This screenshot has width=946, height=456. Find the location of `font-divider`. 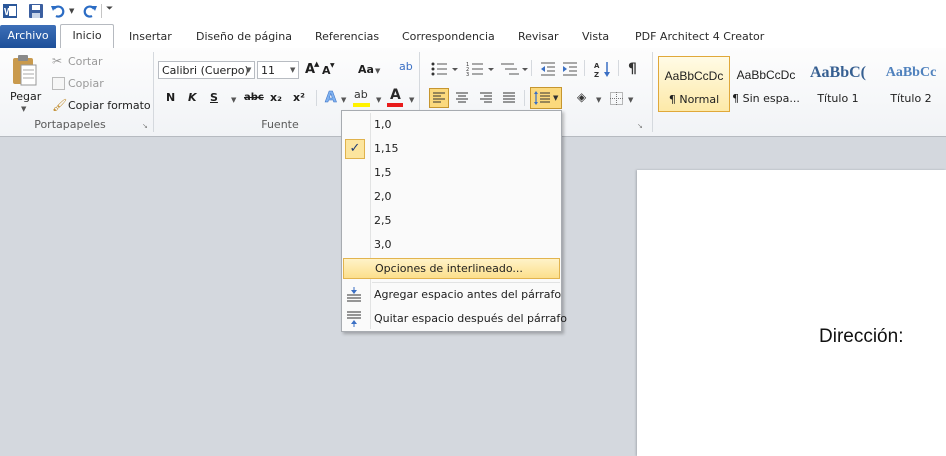

font-divider is located at coordinates (316, 98).